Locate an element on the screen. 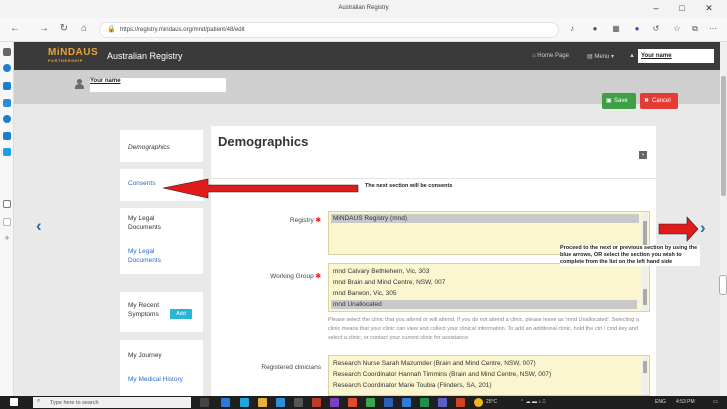  teams-icon is located at coordinates (442, 402).